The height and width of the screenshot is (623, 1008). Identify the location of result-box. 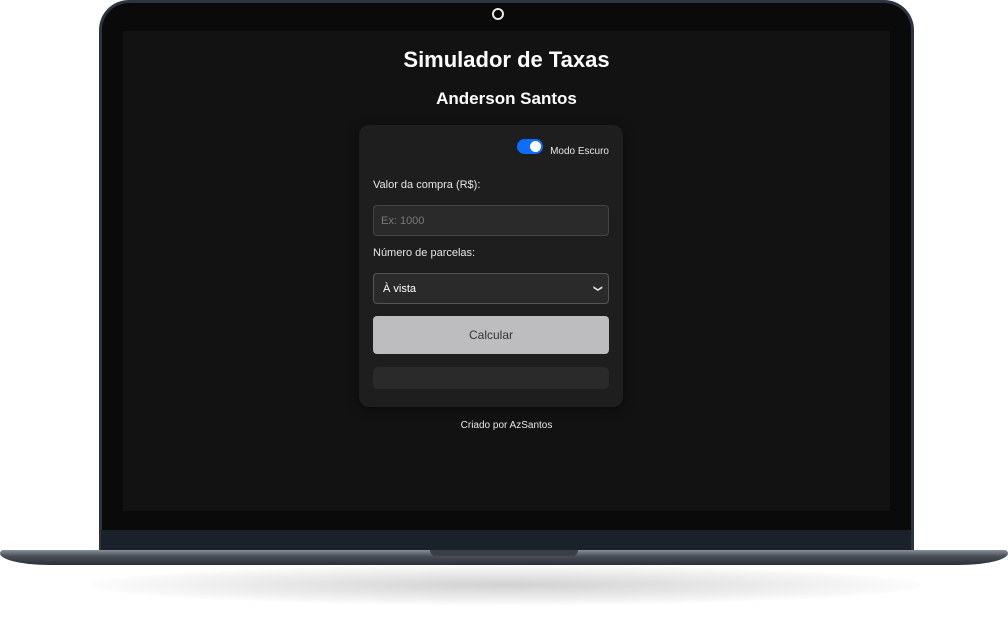
(491, 378).